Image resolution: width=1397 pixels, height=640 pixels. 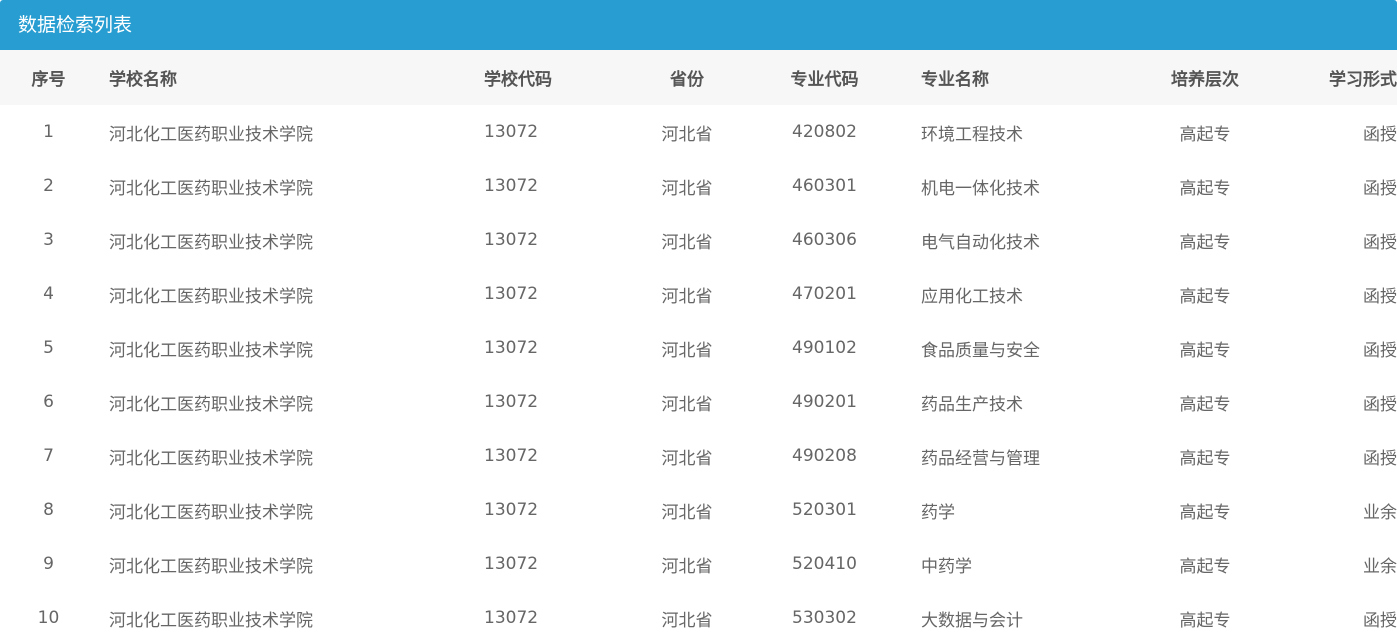 I want to click on cell-major-code: 490102, so click(x=824, y=348).